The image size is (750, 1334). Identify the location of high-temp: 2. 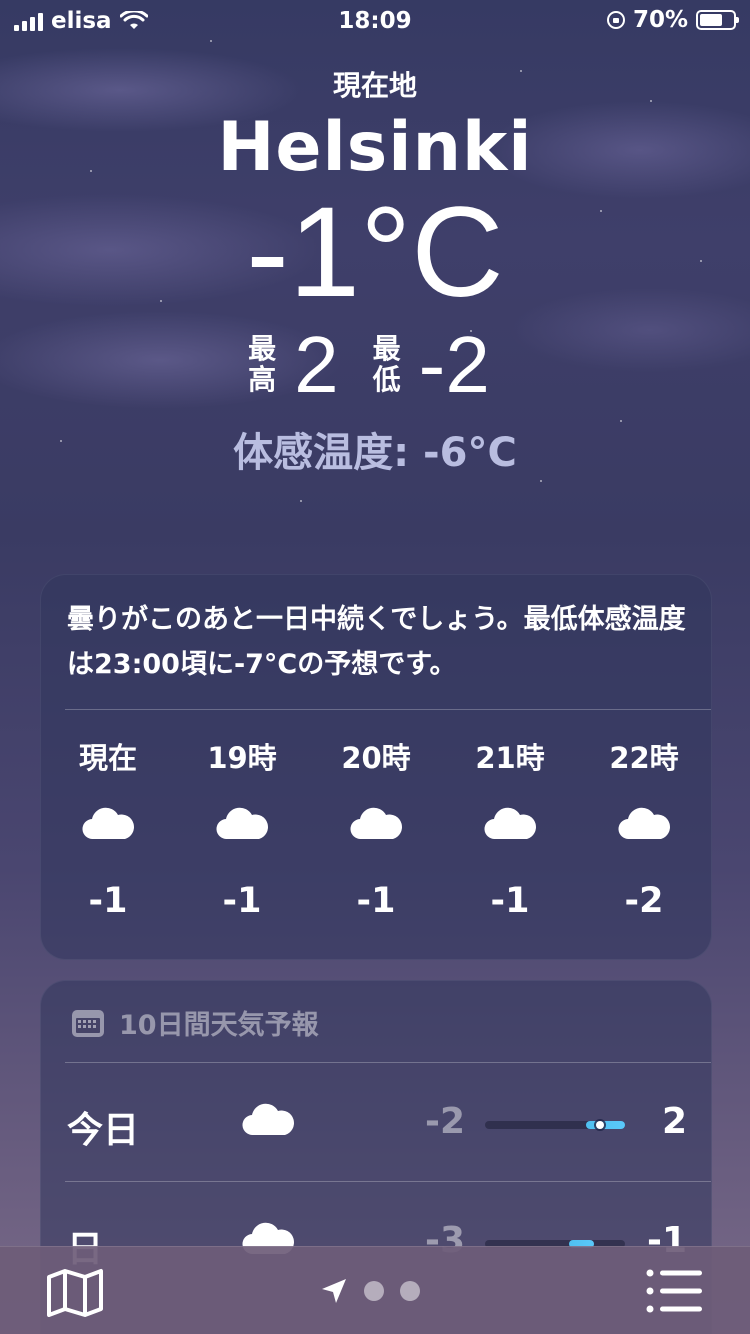
(674, 1121).